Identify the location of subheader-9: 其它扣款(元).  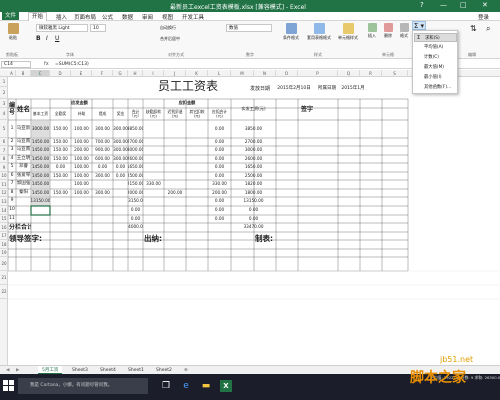
(197, 114).